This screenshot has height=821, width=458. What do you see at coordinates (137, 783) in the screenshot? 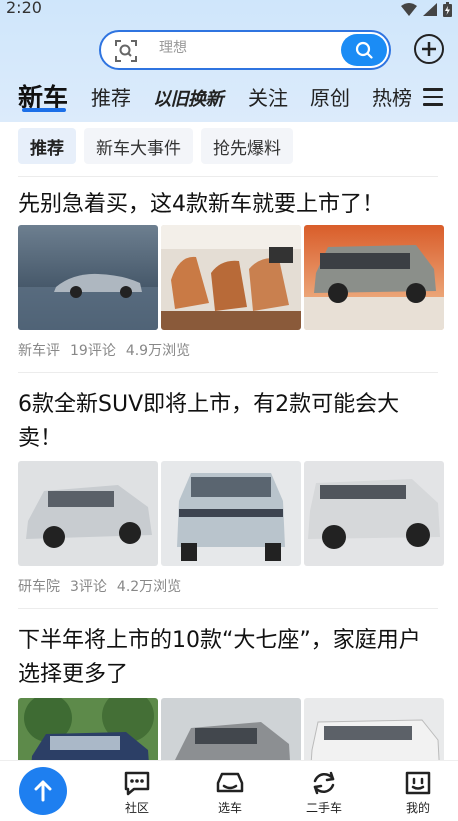
I see `chat-bubble-icon` at bounding box center [137, 783].